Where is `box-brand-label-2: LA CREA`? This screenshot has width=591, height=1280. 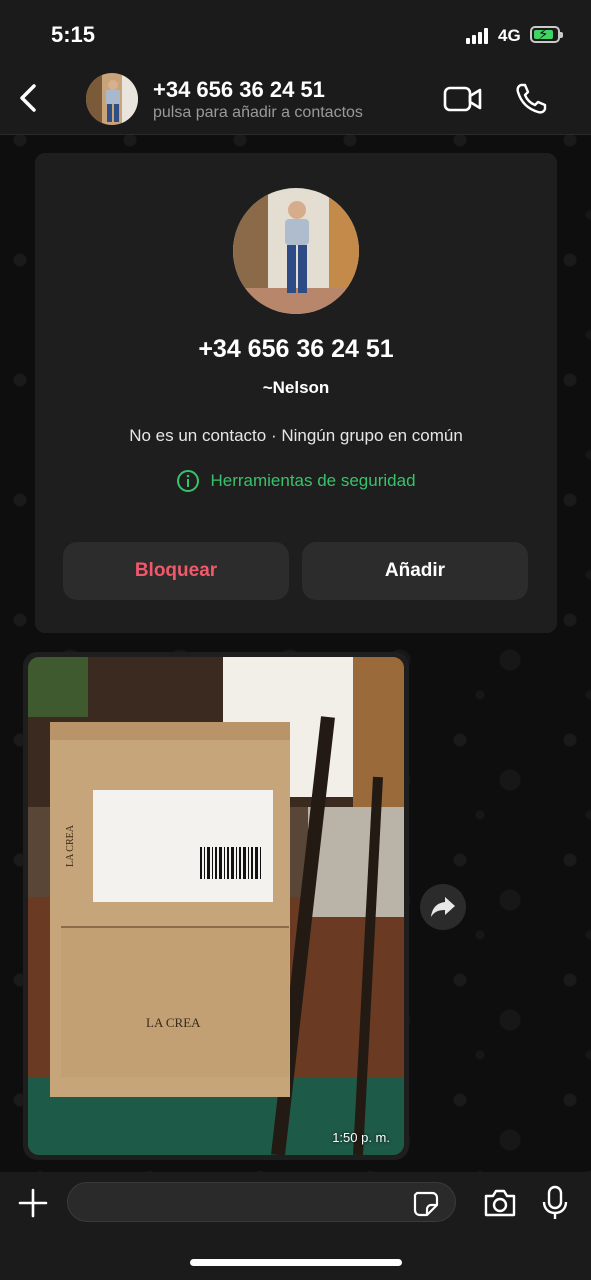 box-brand-label-2: LA CREA is located at coordinates (173, 1022).